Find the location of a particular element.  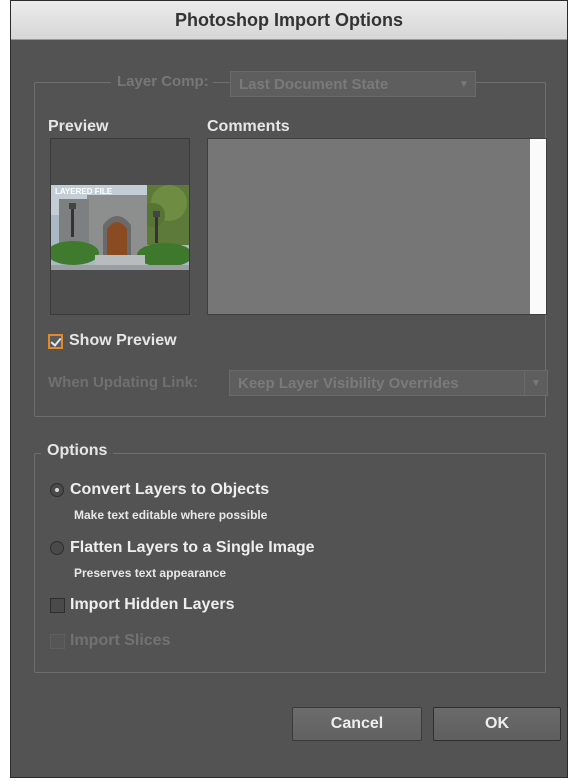

flatten-layers-radio is located at coordinates (57, 548).